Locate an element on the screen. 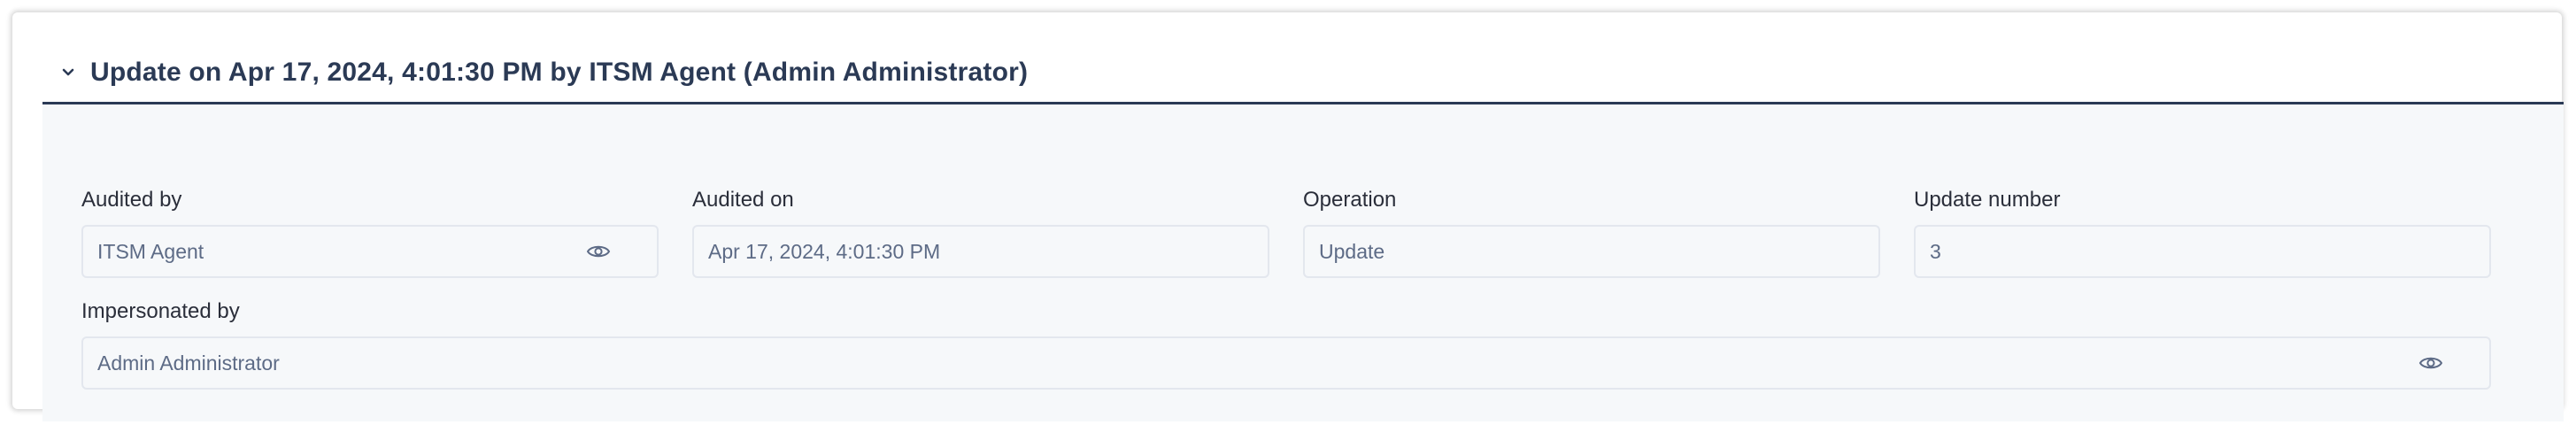  impersonated-by-label: Impersonated by is located at coordinates (160, 311).